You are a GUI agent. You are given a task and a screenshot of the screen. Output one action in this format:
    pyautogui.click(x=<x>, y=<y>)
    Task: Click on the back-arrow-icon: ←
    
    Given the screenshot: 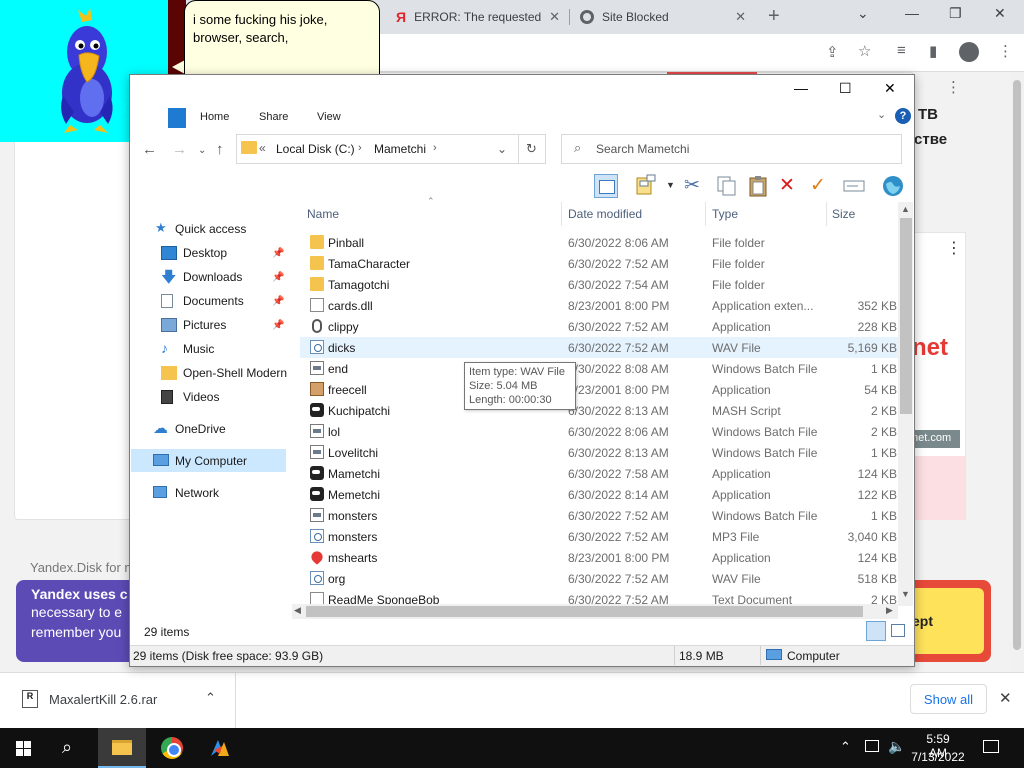 What is the action you would take?
    pyautogui.click(x=149, y=149)
    